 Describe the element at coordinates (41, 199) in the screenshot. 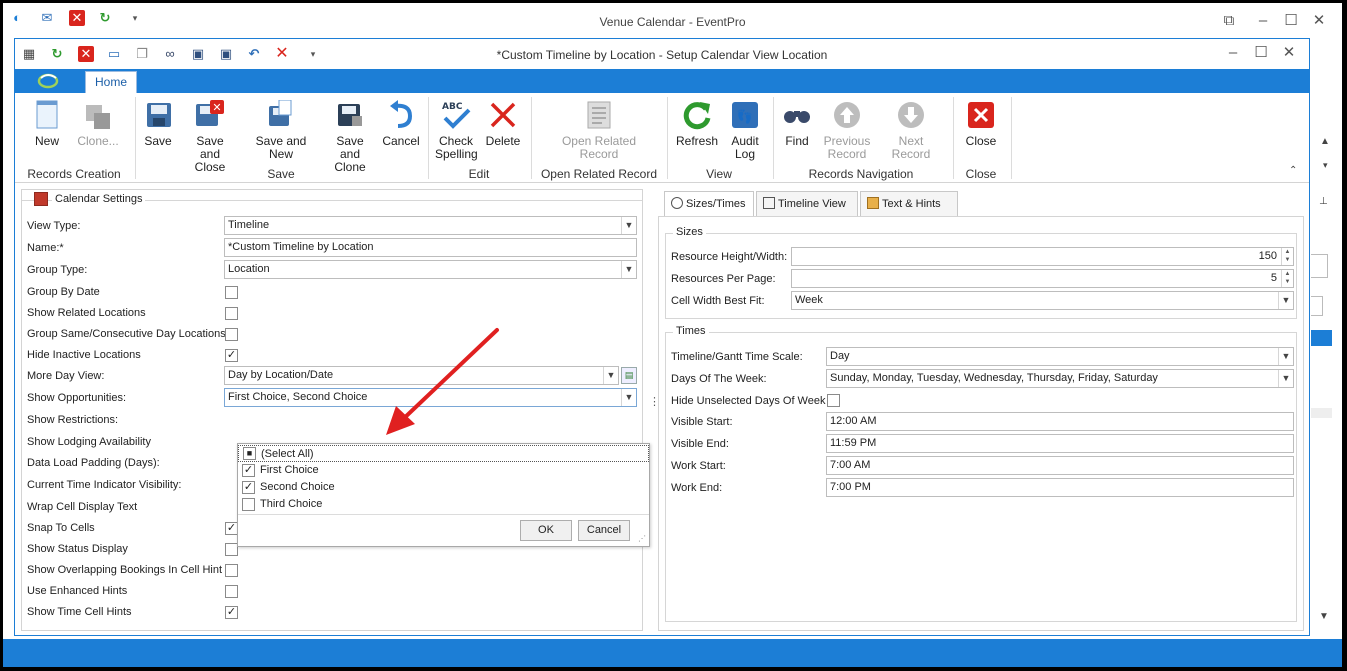

I see `calendar-icon` at that location.